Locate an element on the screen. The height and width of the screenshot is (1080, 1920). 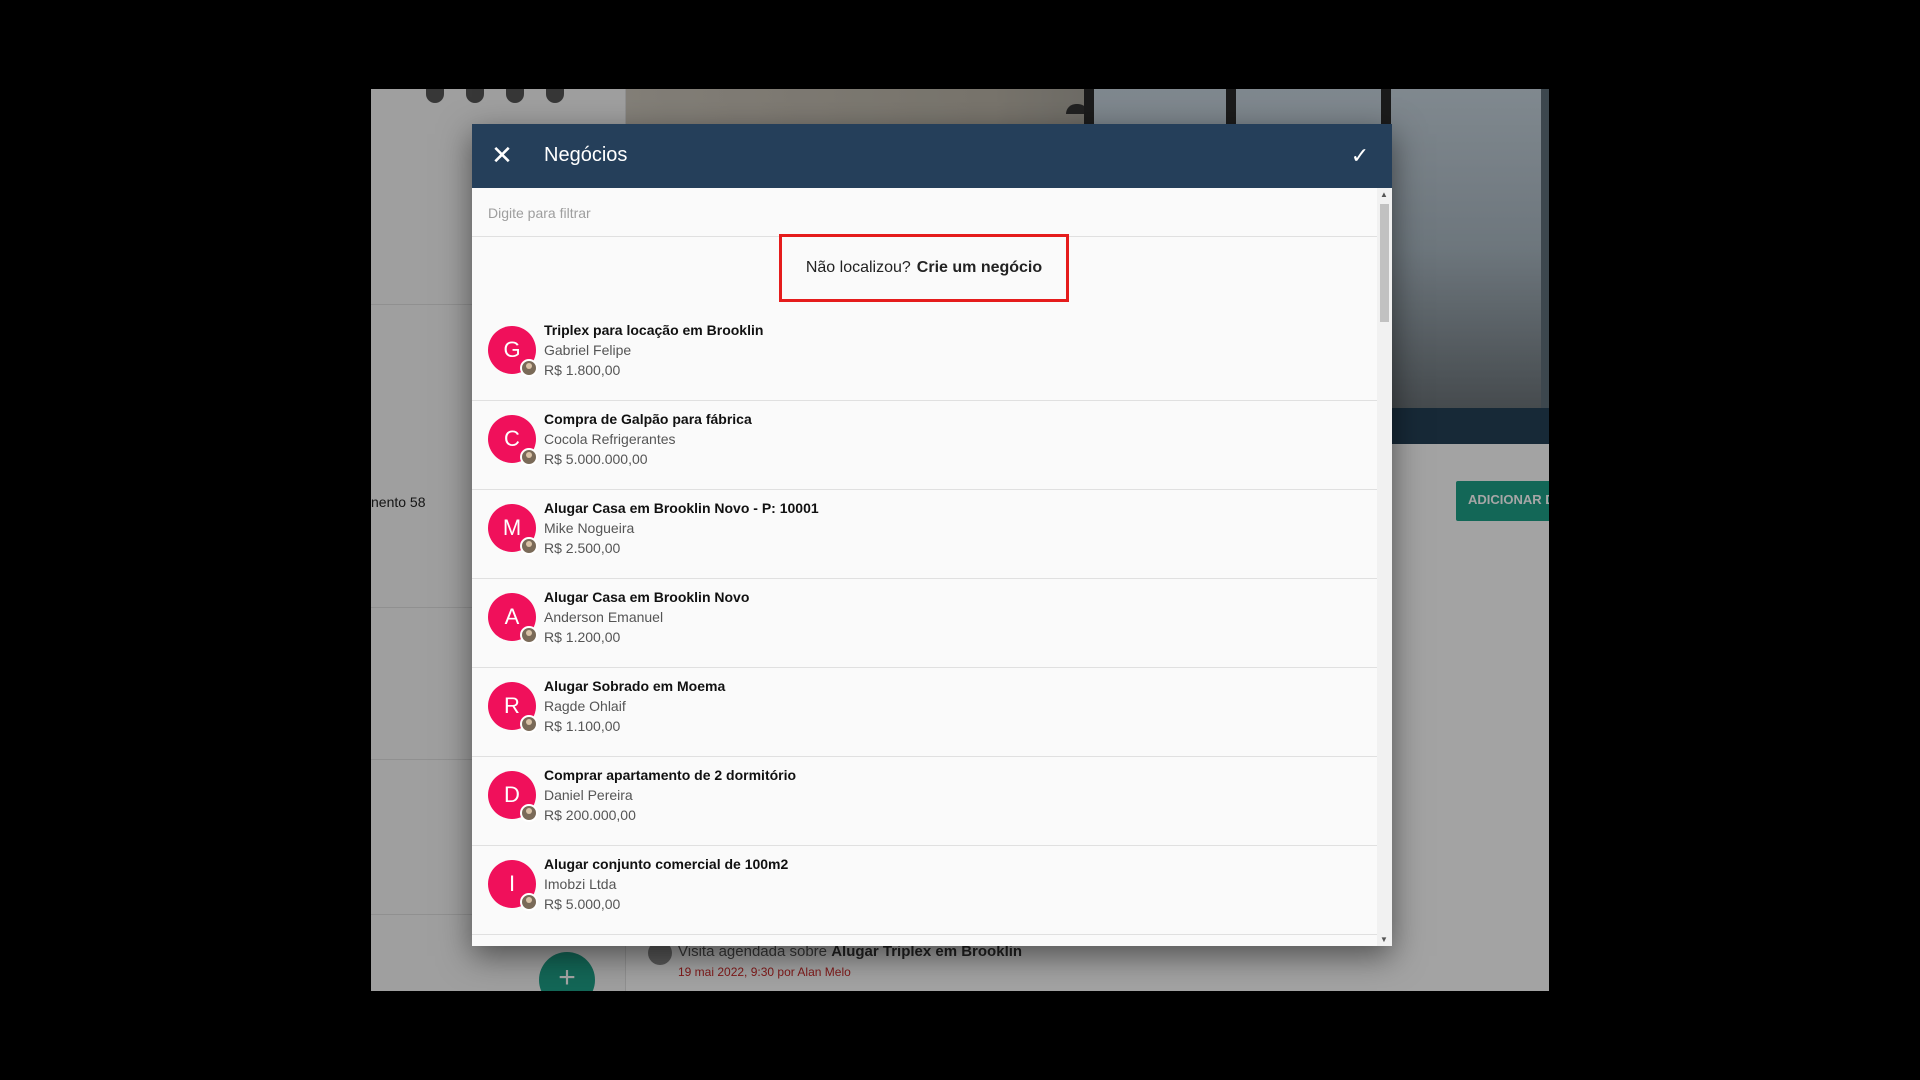
close-button: ✕ is located at coordinates (502, 155).